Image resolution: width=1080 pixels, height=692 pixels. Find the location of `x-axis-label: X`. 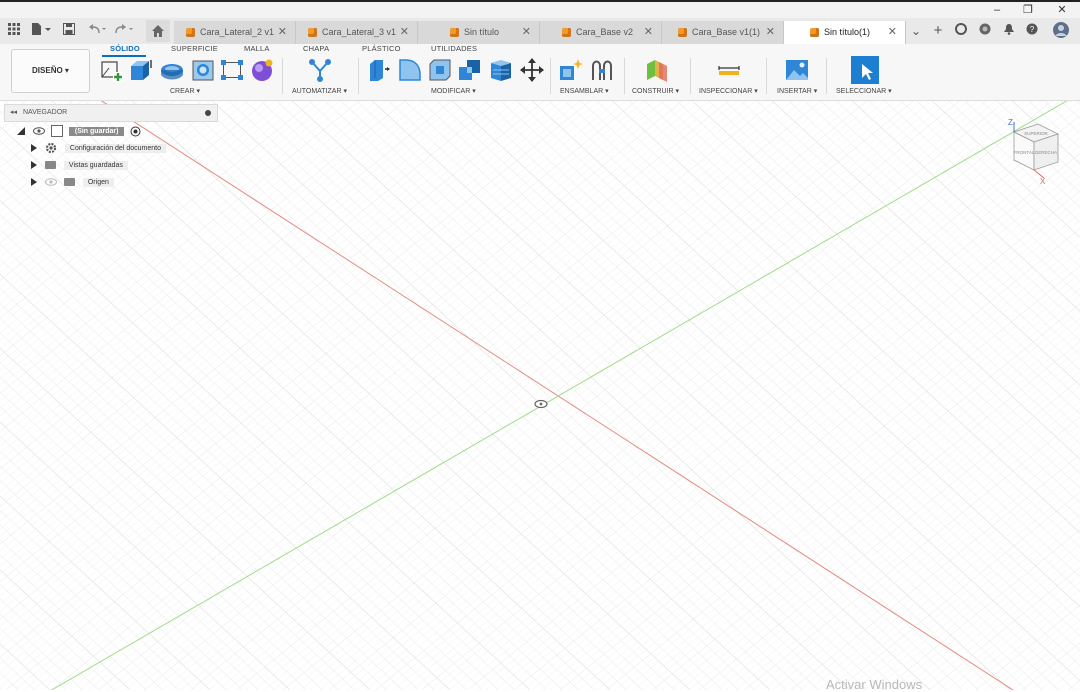

x-axis-label: X is located at coordinates (1043, 181).